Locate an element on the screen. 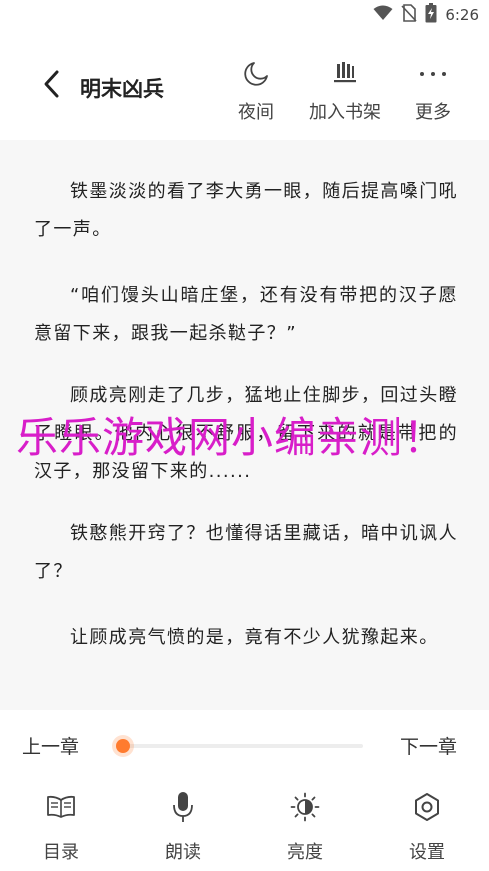 The height and width of the screenshot is (871, 489). battery-charging-icon is located at coordinates (431, 15).